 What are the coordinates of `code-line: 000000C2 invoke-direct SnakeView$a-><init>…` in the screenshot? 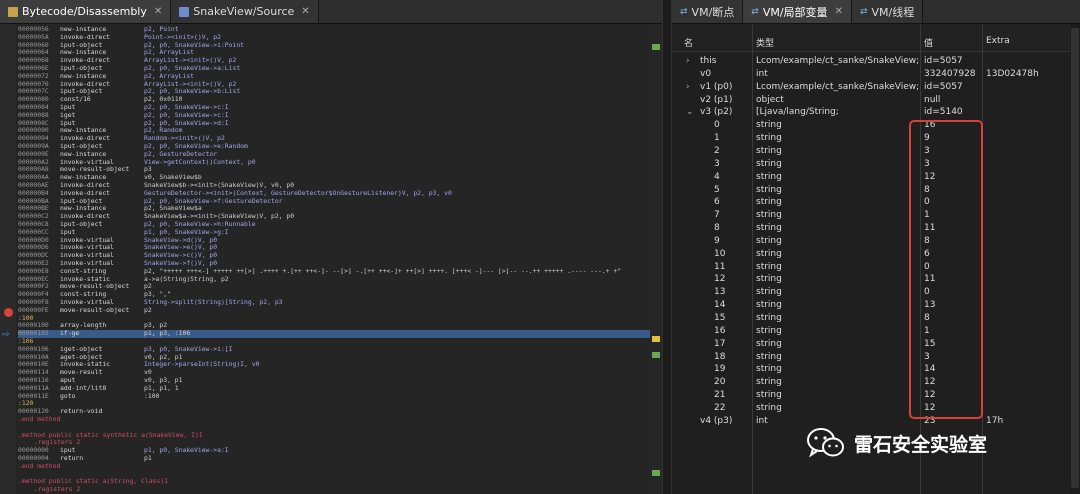 It's located at (335, 216).